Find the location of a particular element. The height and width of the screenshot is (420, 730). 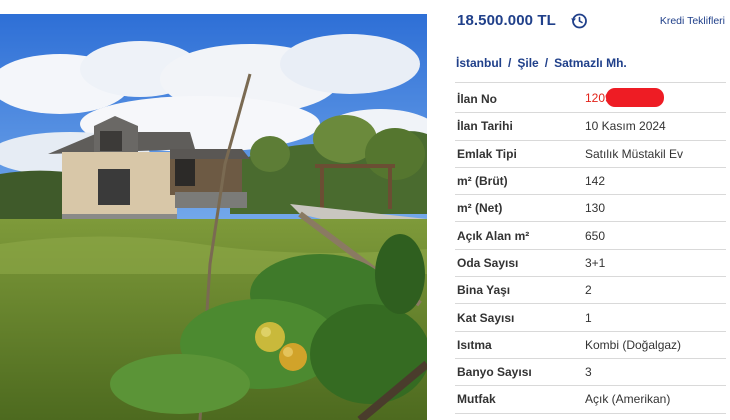

detail-label: Açık Alan m² is located at coordinates (493, 235).